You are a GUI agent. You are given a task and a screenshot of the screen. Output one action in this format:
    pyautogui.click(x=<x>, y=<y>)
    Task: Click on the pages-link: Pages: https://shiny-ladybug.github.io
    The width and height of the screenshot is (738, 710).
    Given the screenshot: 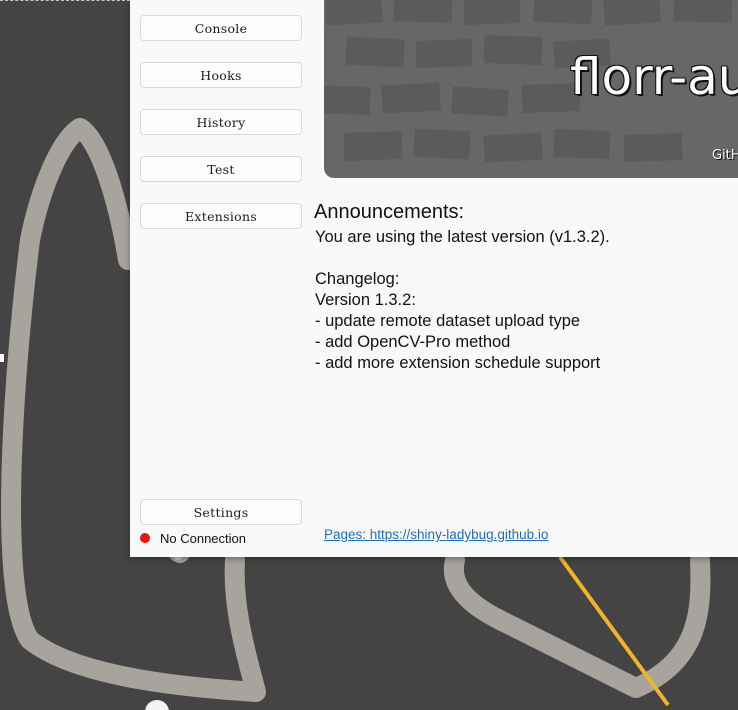 What is the action you would take?
    pyautogui.click(x=436, y=534)
    